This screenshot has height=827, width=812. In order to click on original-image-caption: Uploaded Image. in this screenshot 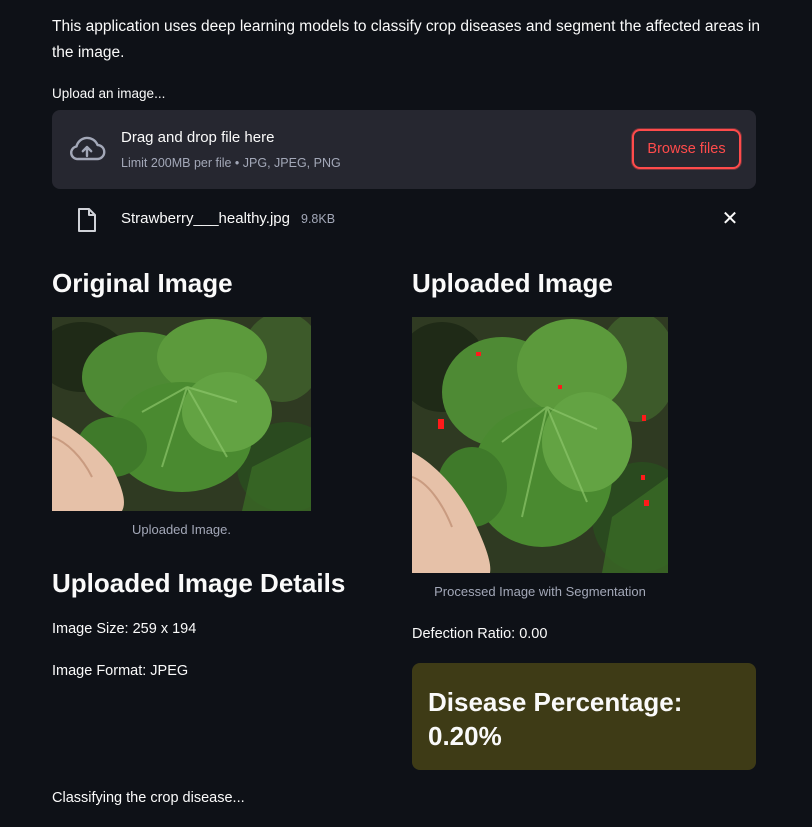, I will do `click(181, 529)`.